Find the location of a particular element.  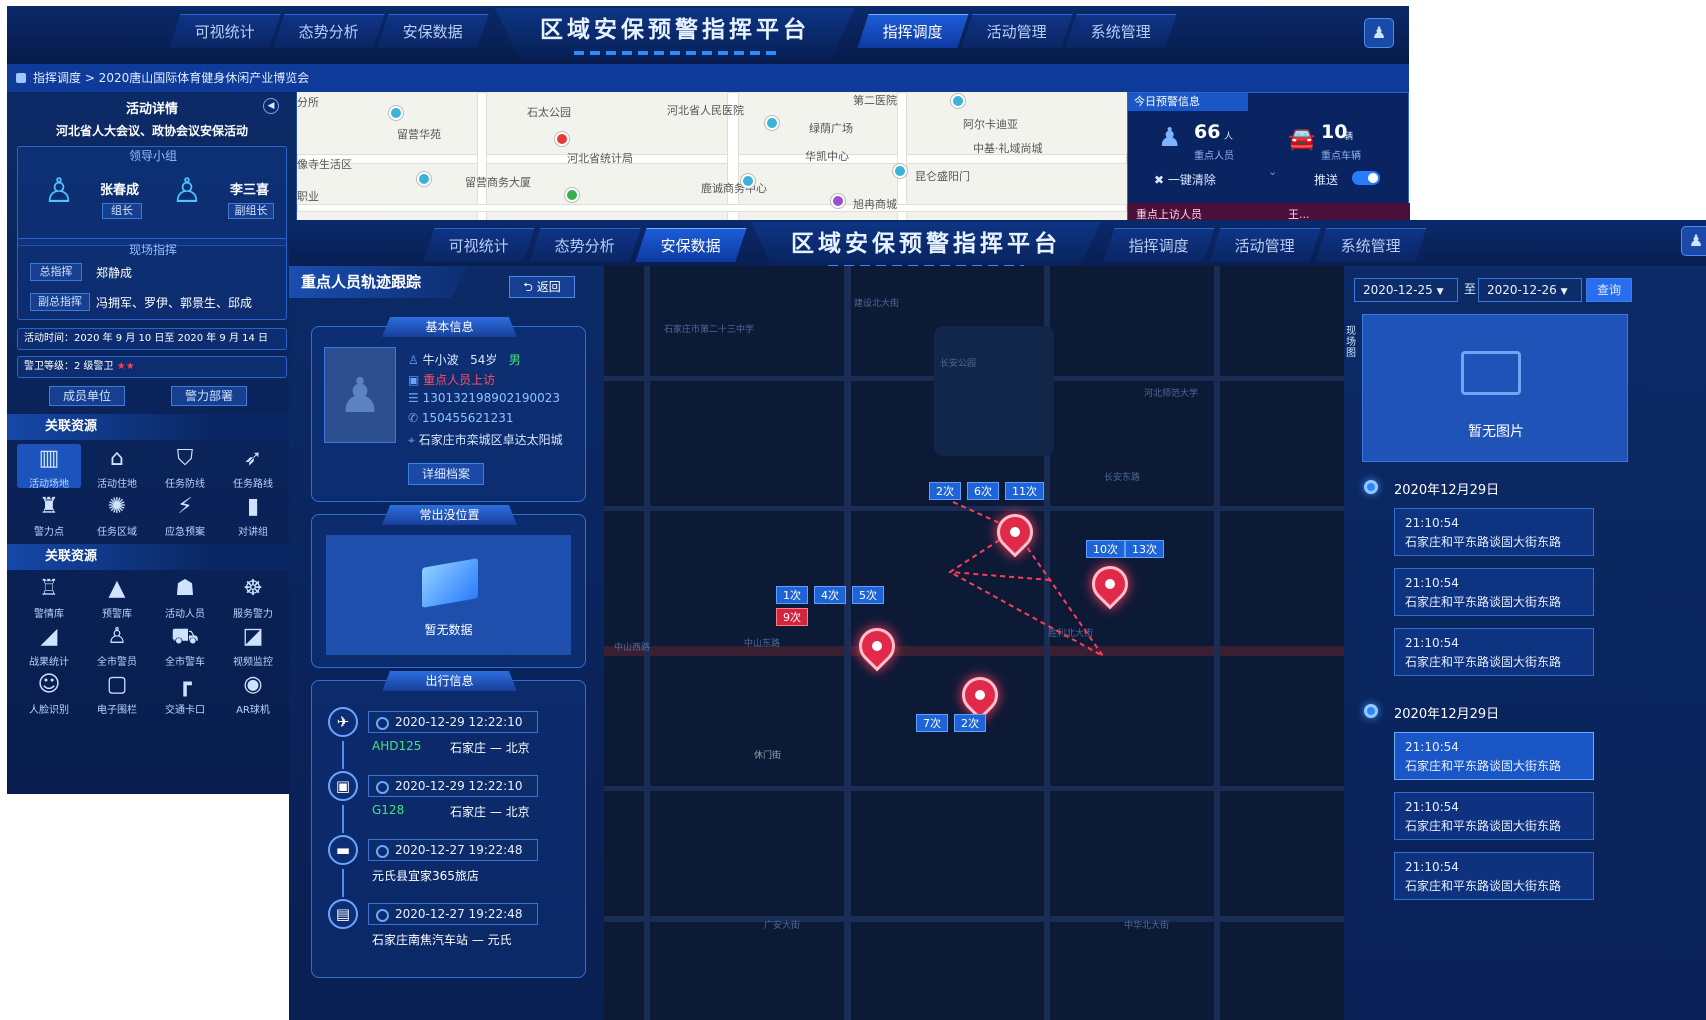

resource-item-label: 任务路线 is located at coordinates (253, 484).